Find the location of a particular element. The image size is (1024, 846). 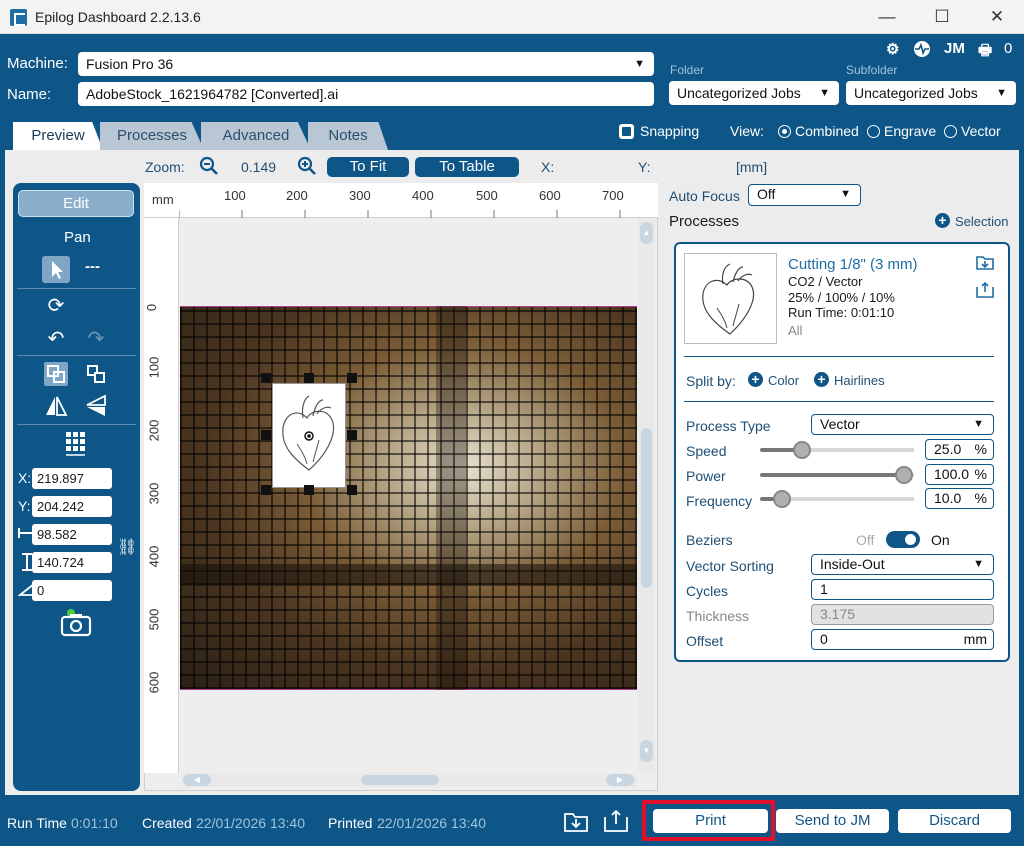

split-color-add-icon: + is located at coordinates (755, 379).